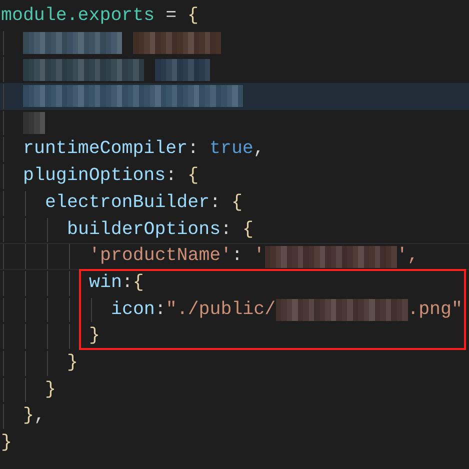 The width and height of the screenshot is (469, 469). I want to click on code-text: win, so click(105, 283).